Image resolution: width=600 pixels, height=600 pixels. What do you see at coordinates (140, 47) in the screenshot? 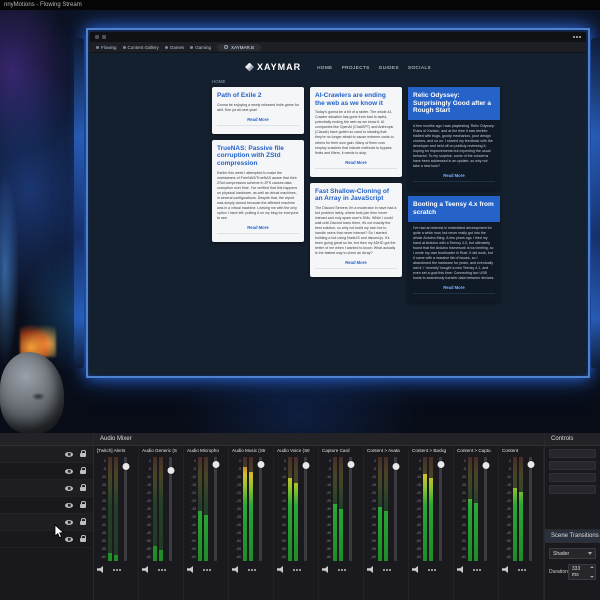
I see `bookmark-item: Content Gallery` at bounding box center [140, 47].